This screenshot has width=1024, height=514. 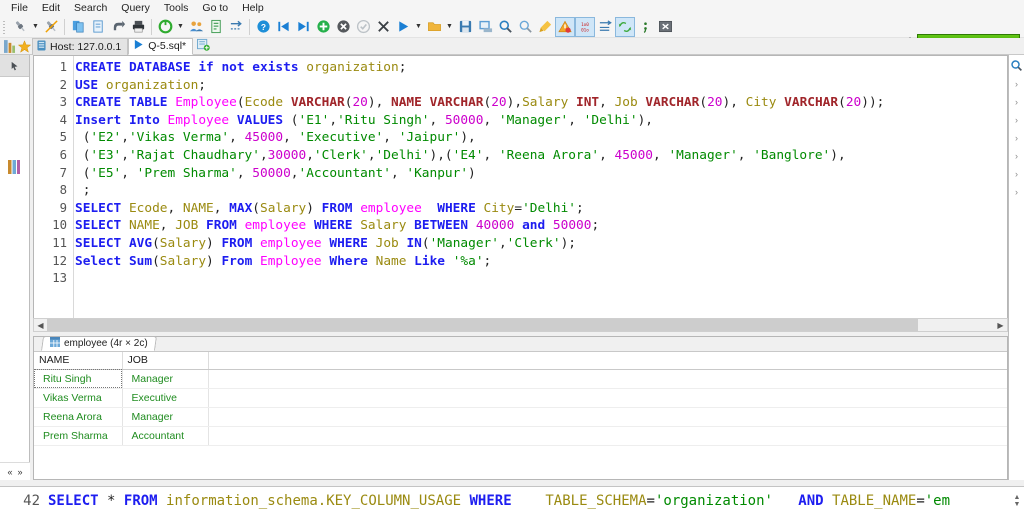 What do you see at coordinates (625, 26) in the screenshot?
I see `sync-icon` at bounding box center [625, 26].